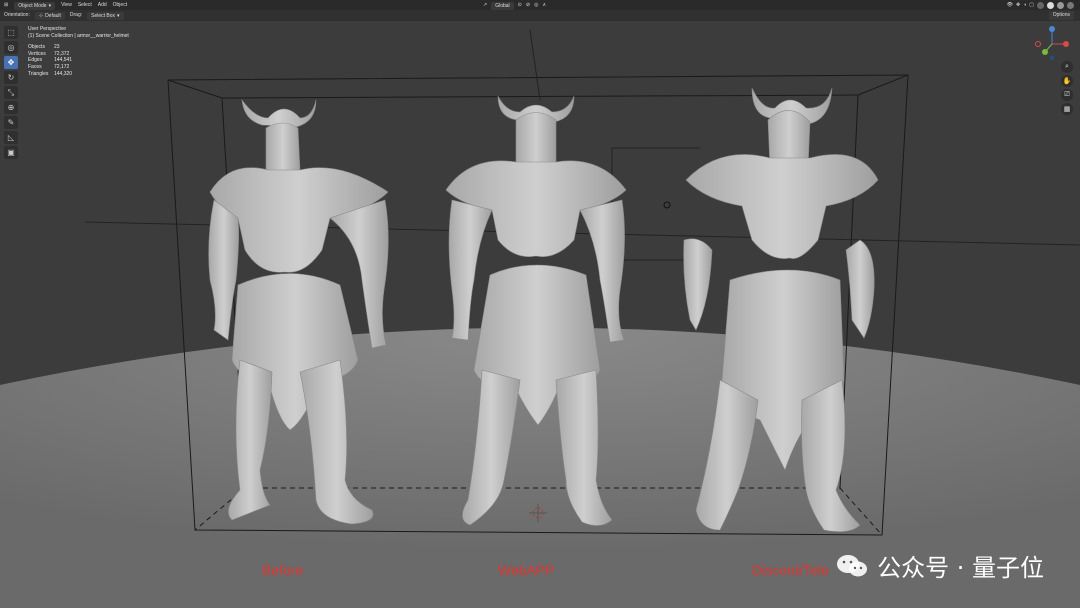  What do you see at coordinates (11, 107) in the screenshot?
I see `transform-tool-icon: ⊕` at bounding box center [11, 107].